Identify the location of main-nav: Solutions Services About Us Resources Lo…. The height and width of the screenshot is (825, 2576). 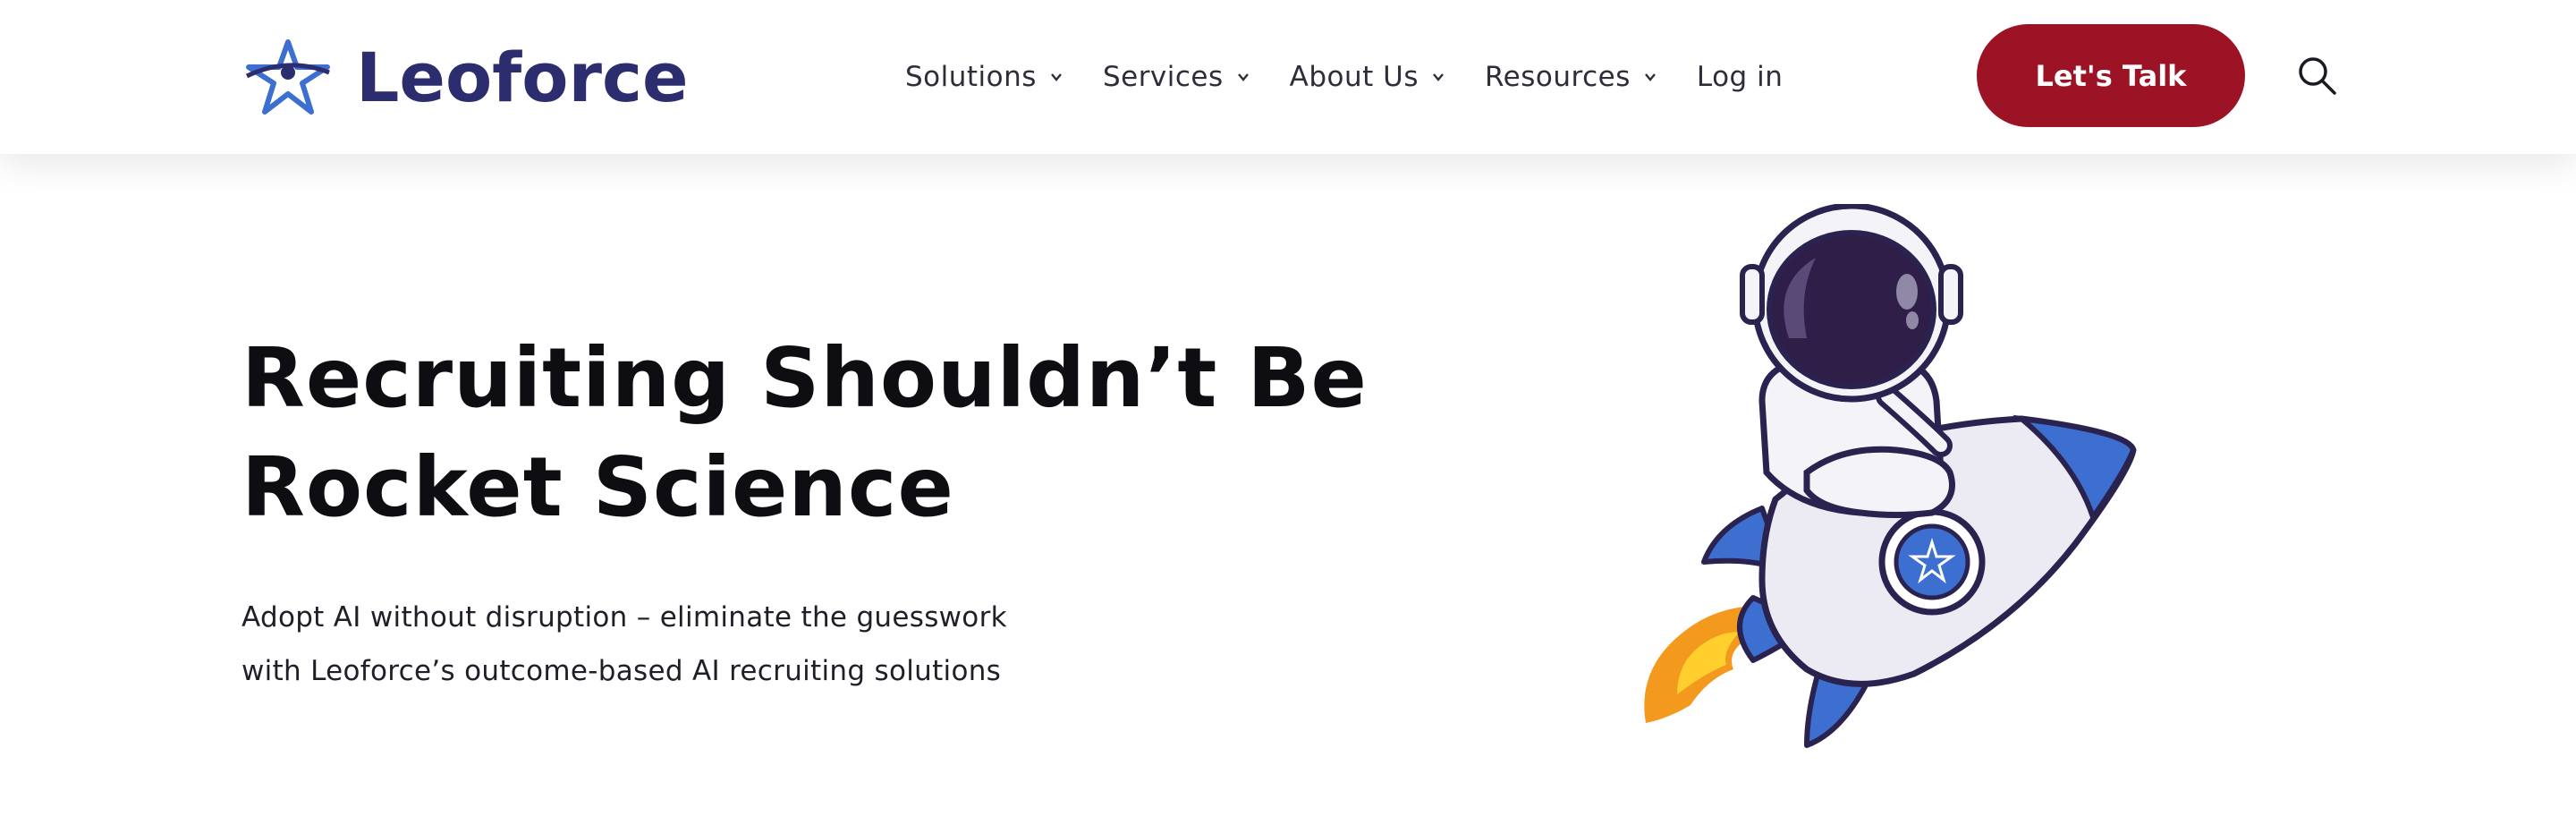
(1363, 77).